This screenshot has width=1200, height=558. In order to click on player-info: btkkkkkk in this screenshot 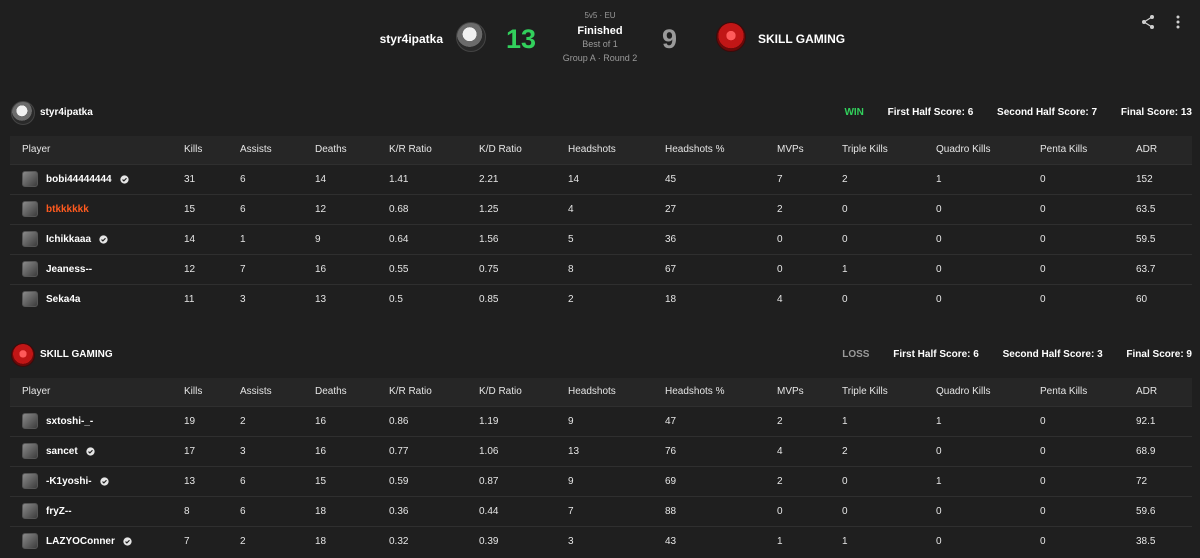, I will do `click(103, 209)`.